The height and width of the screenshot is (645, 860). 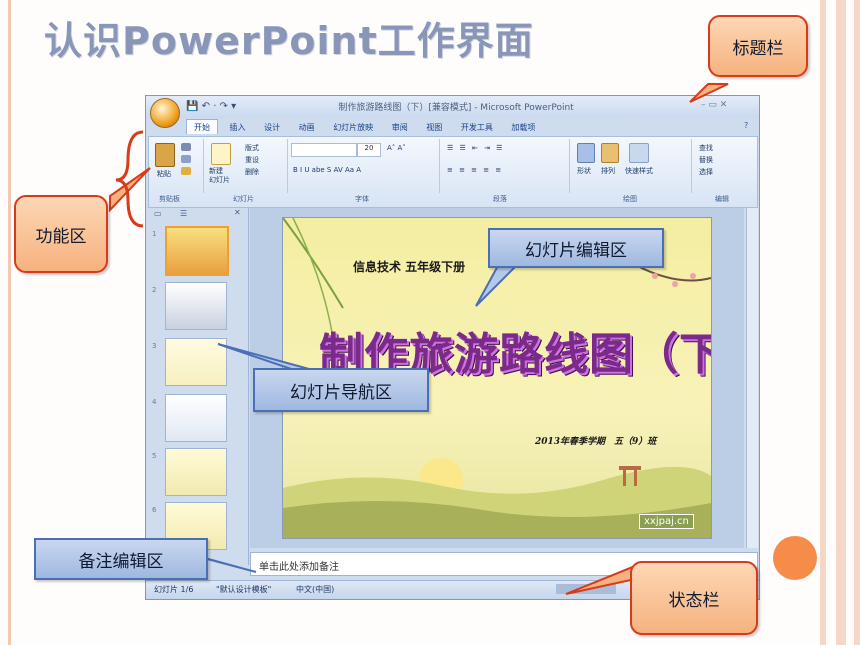 What do you see at coordinates (121, 559) in the screenshot?
I see `callout-notes: 备注编辑区` at bounding box center [121, 559].